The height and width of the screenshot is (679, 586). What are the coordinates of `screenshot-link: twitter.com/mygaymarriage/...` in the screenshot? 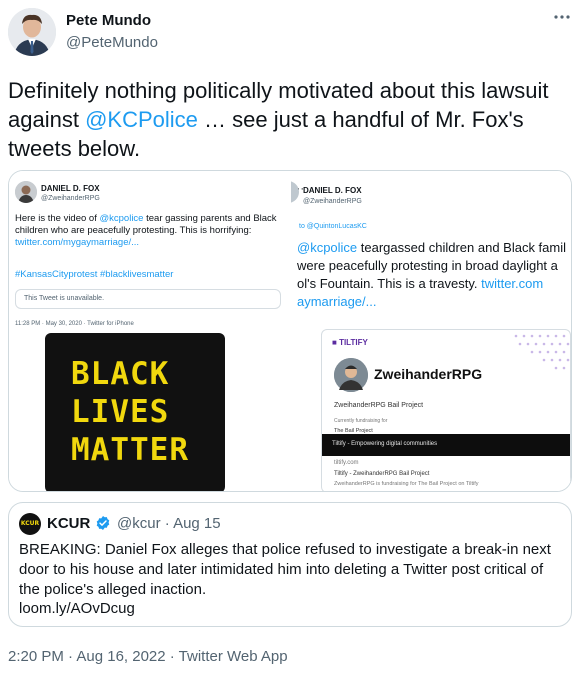 It's located at (77, 242).